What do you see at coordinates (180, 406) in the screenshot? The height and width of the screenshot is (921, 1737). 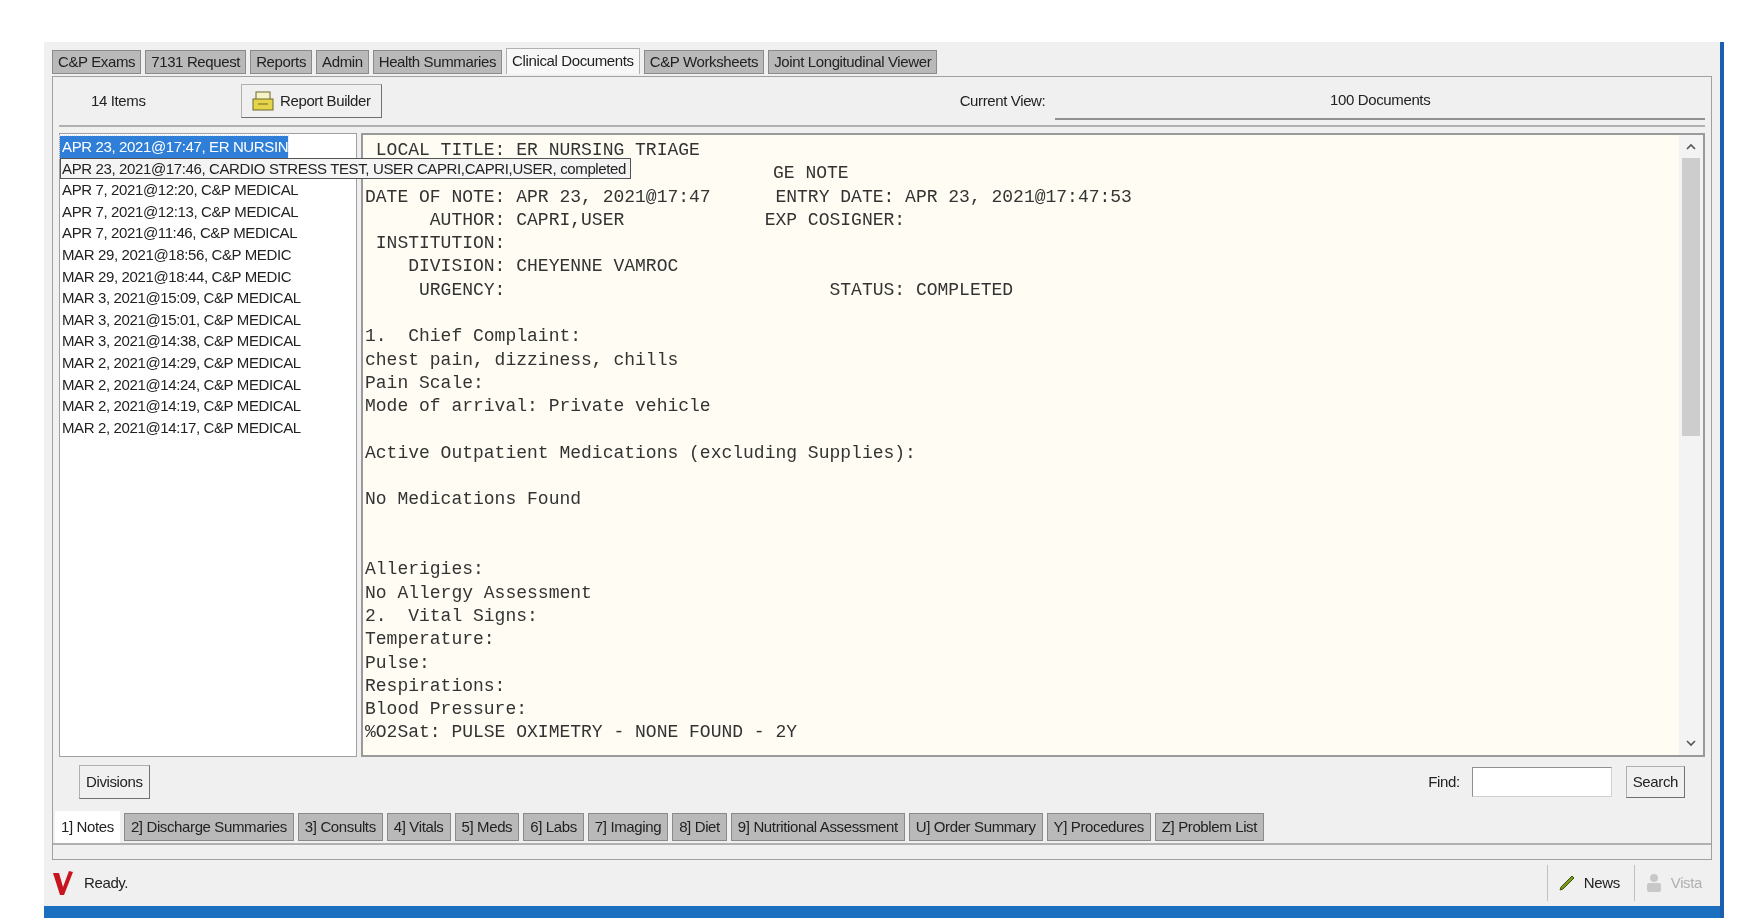 I see `note-list-item: MAR 2, 2021@14:19, C&P MEDICAL` at bounding box center [180, 406].